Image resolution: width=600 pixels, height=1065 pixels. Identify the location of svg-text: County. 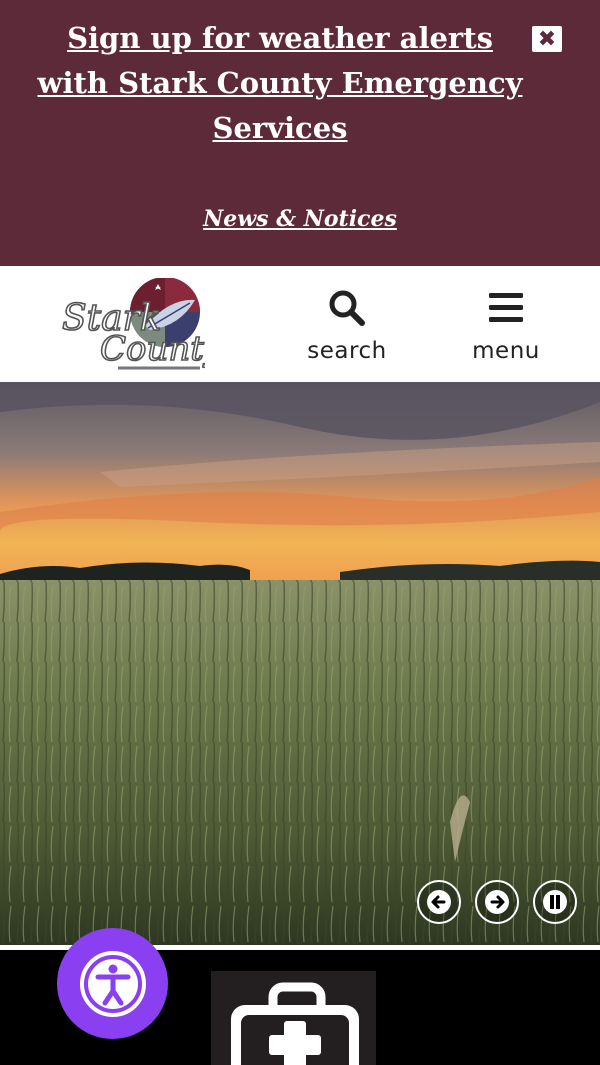
(152, 349).